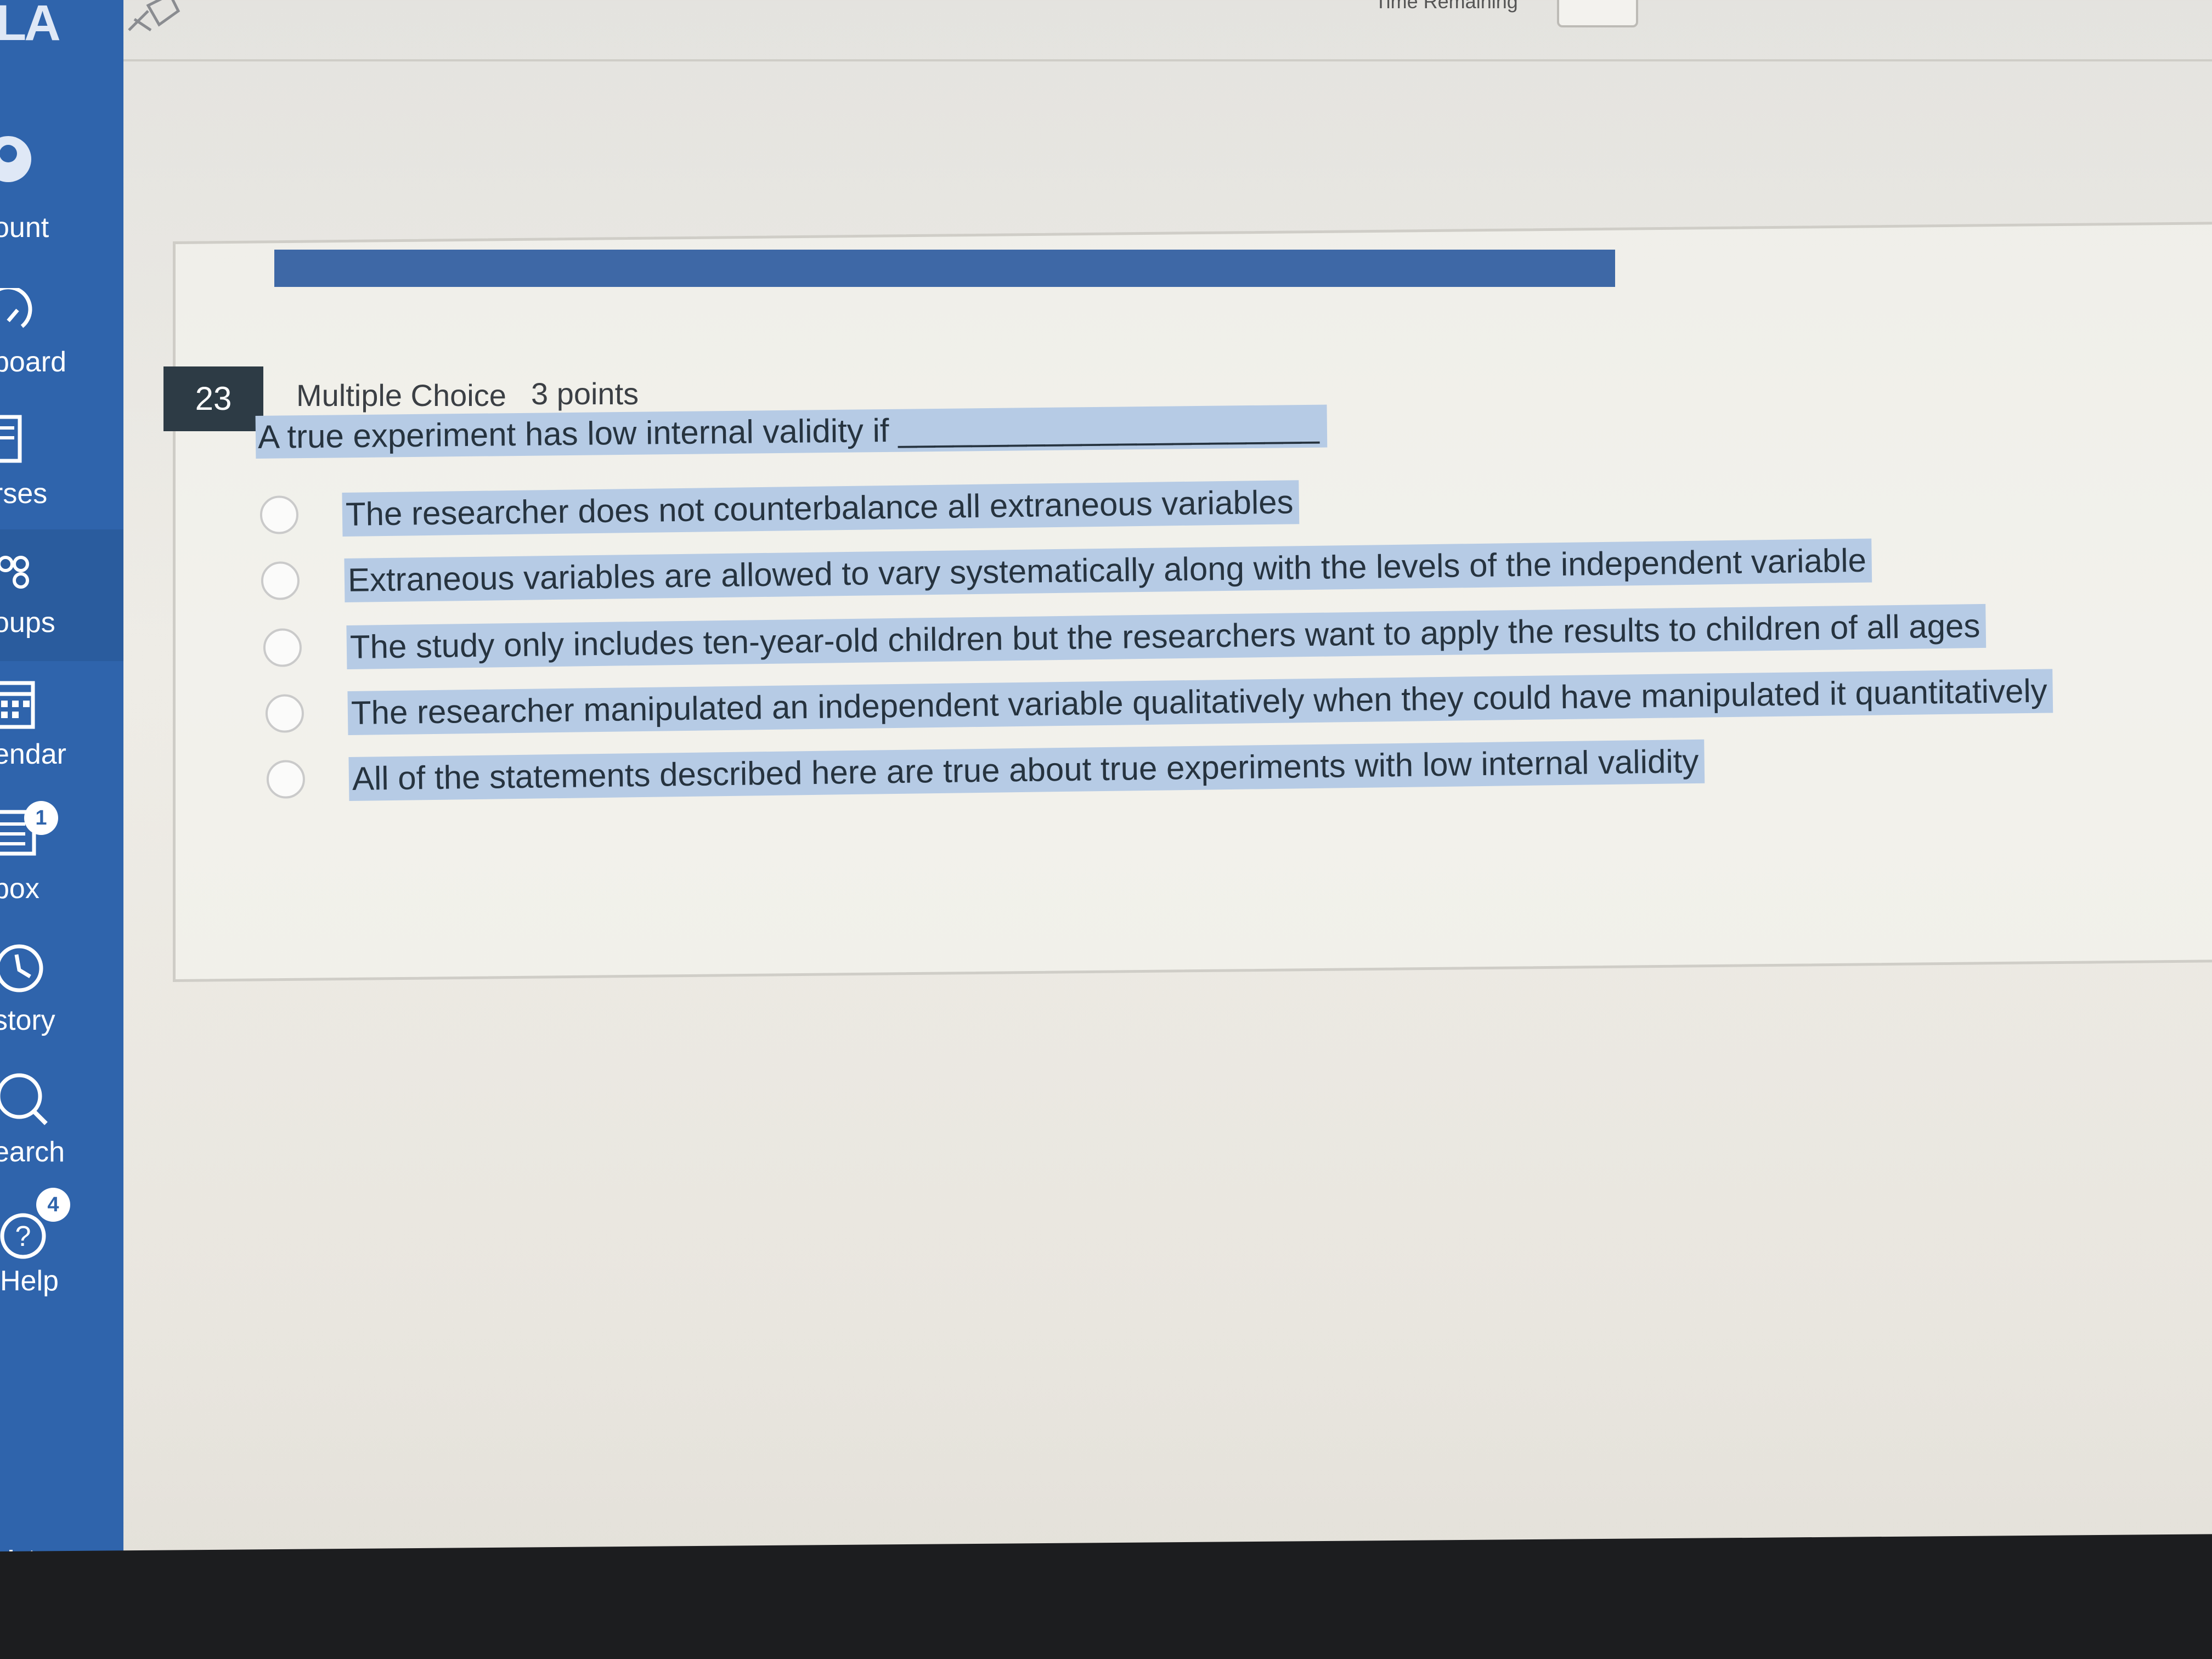  What do you see at coordinates (30, 579) in the screenshot?
I see `groups-icon` at bounding box center [30, 579].